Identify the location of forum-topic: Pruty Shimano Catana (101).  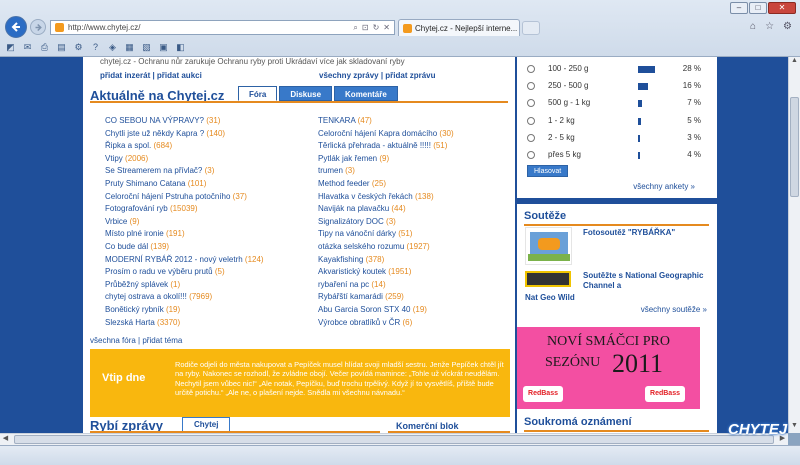
(184, 184).